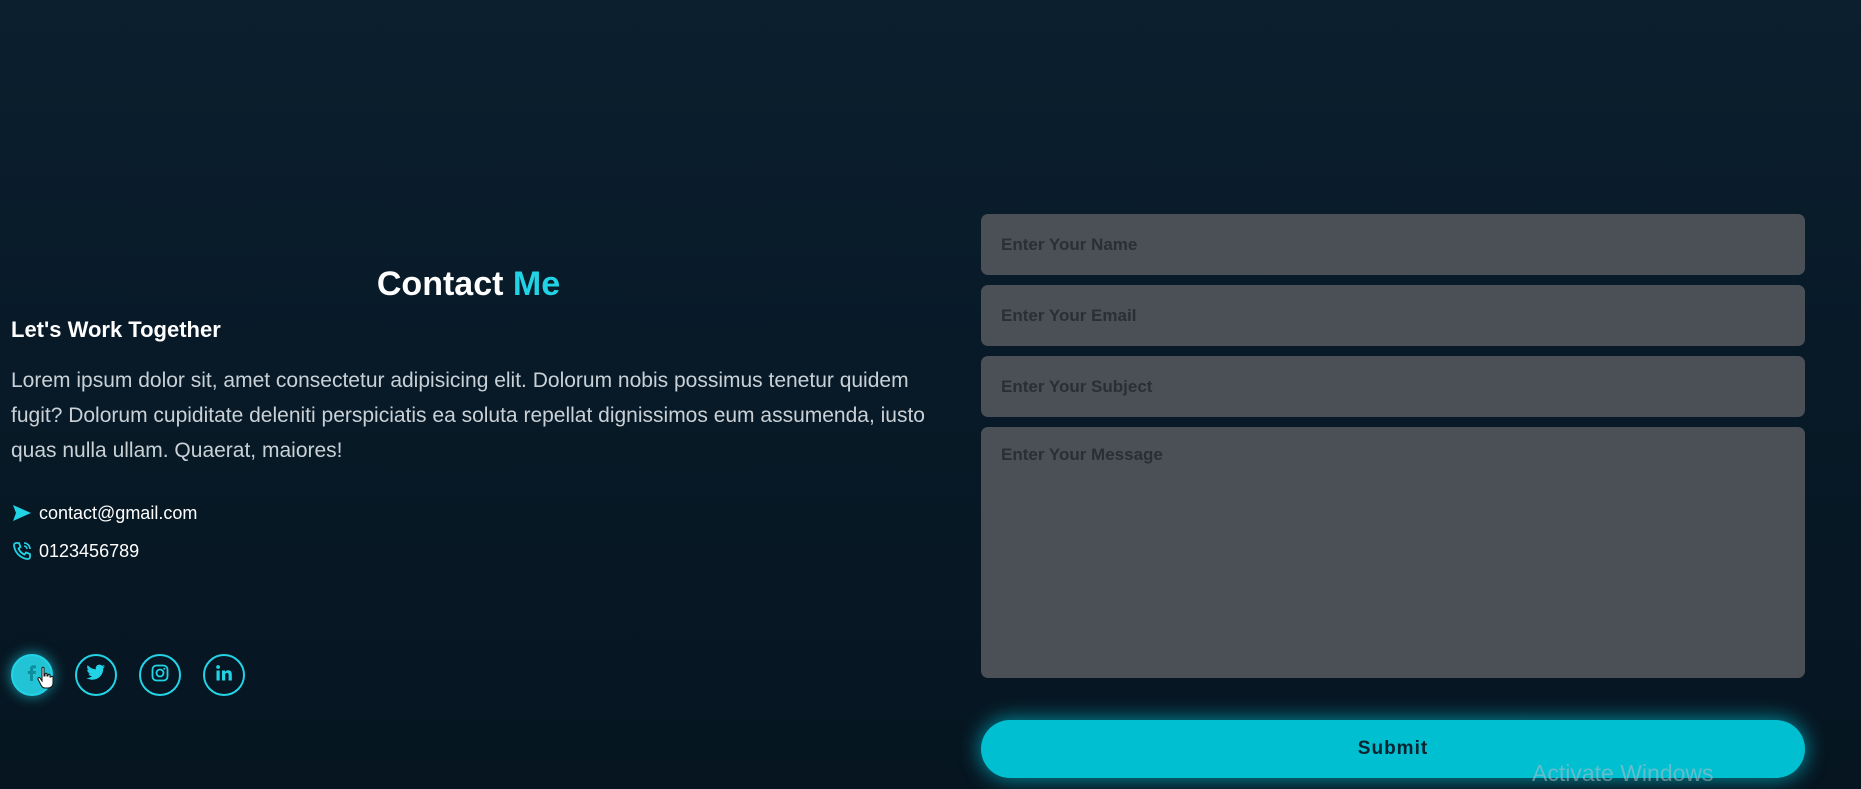 Image resolution: width=1861 pixels, height=789 pixels. What do you see at coordinates (22, 551) in the screenshot?
I see `phone-icon` at bounding box center [22, 551].